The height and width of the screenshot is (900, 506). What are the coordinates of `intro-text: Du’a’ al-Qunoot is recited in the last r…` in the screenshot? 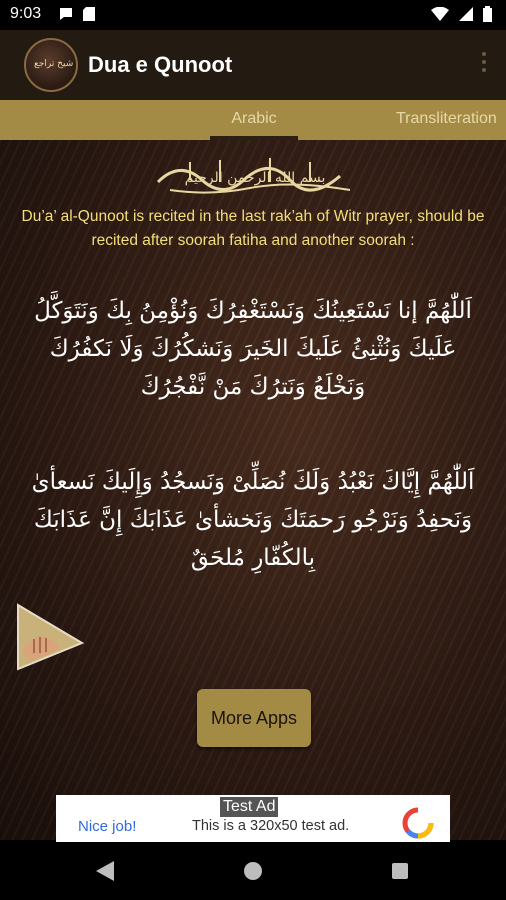 It's located at (253, 228).